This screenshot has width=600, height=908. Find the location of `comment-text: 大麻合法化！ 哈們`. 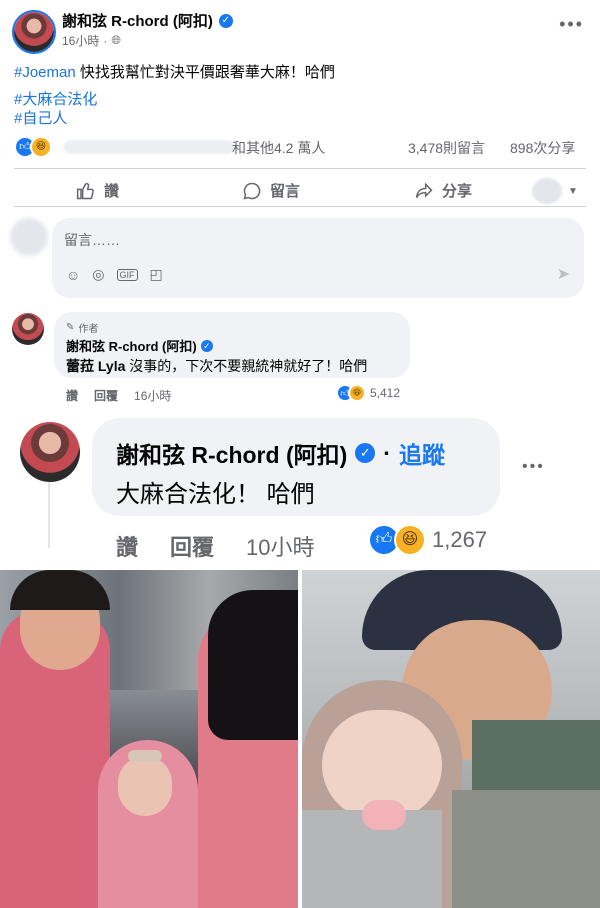

comment-text: 大麻合法化！ 哈們 is located at coordinates (215, 494).